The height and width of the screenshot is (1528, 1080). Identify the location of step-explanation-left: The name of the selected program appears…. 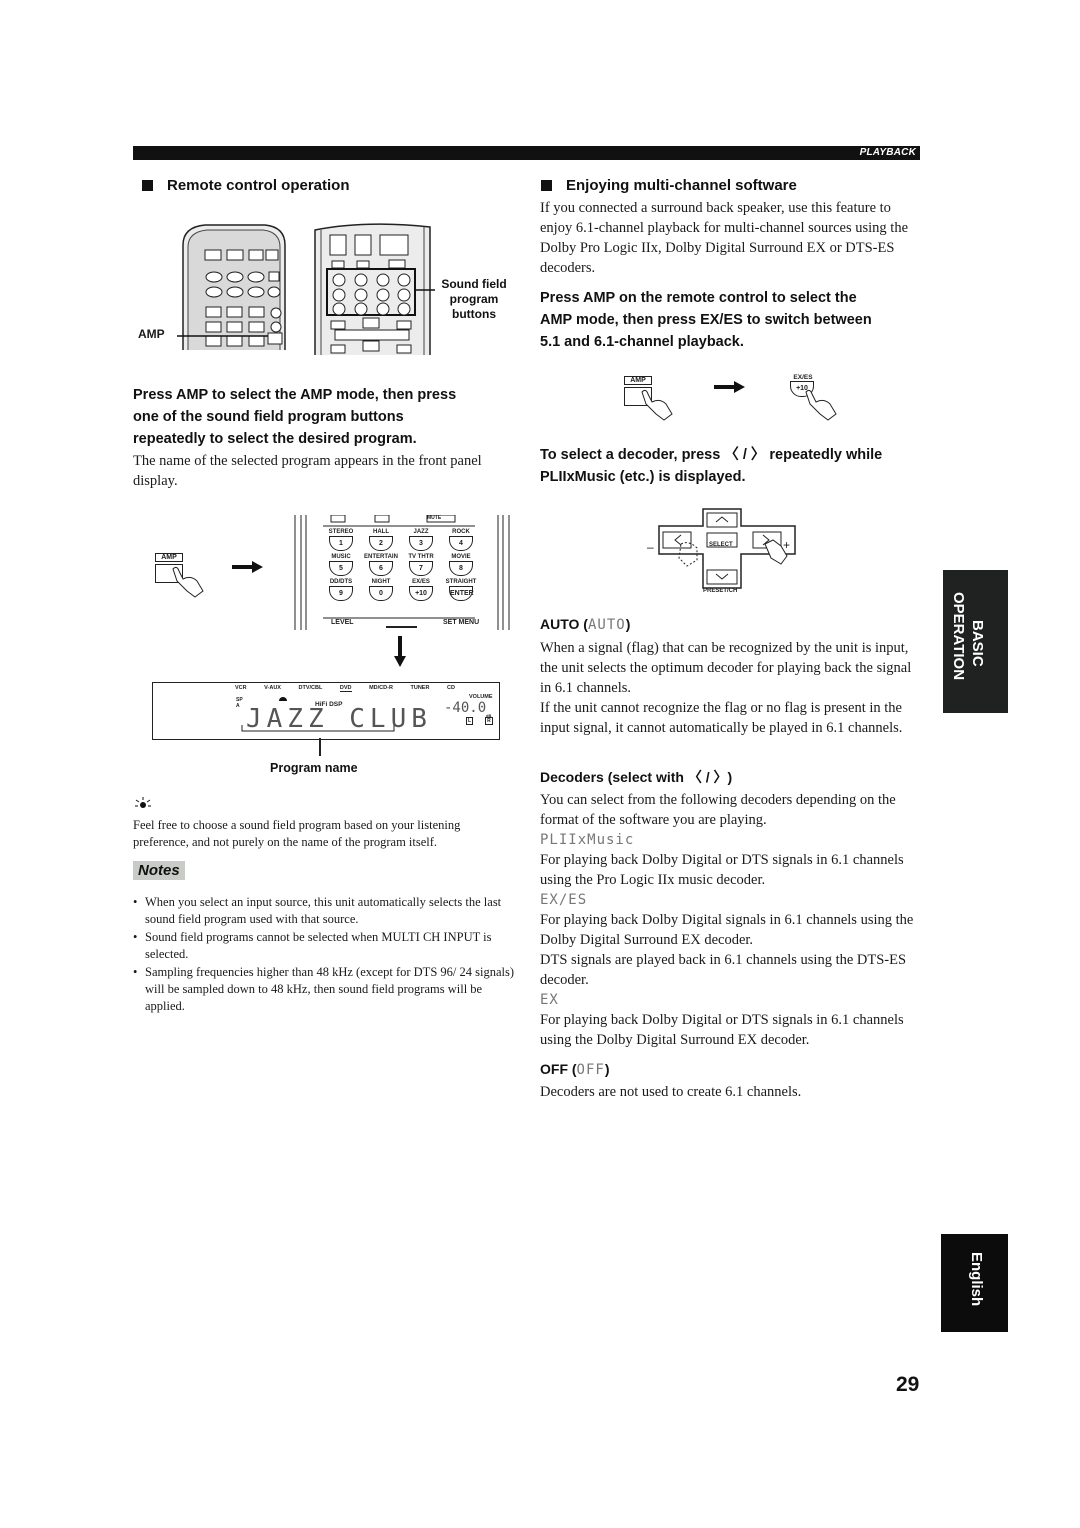
(307, 471).